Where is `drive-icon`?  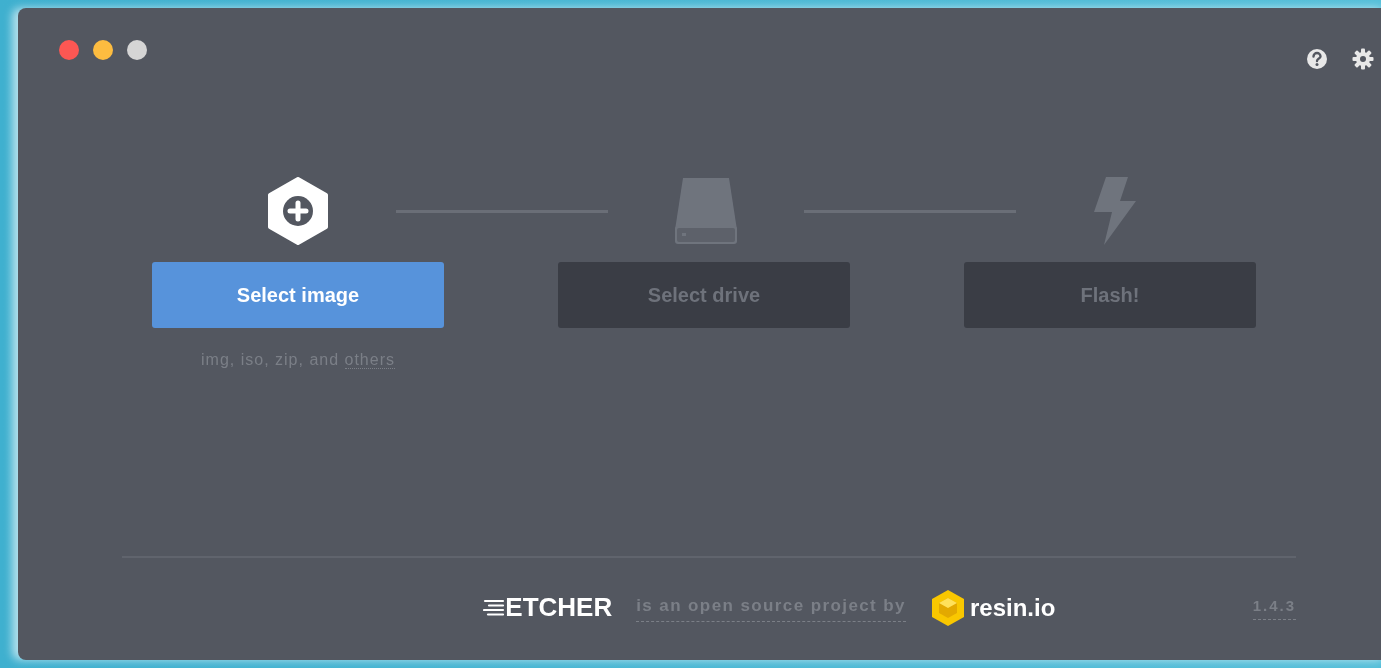 drive-icon is located at coordinates (706, 211).